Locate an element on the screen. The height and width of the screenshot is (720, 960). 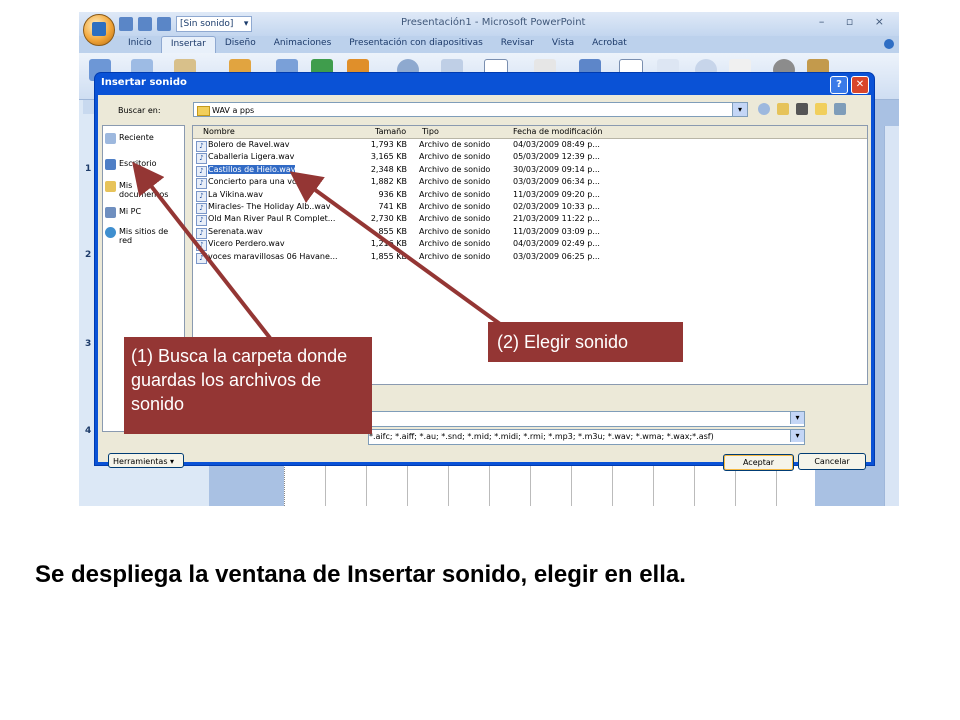
arrow-to-selected-file is located at coordinates (395, 248).